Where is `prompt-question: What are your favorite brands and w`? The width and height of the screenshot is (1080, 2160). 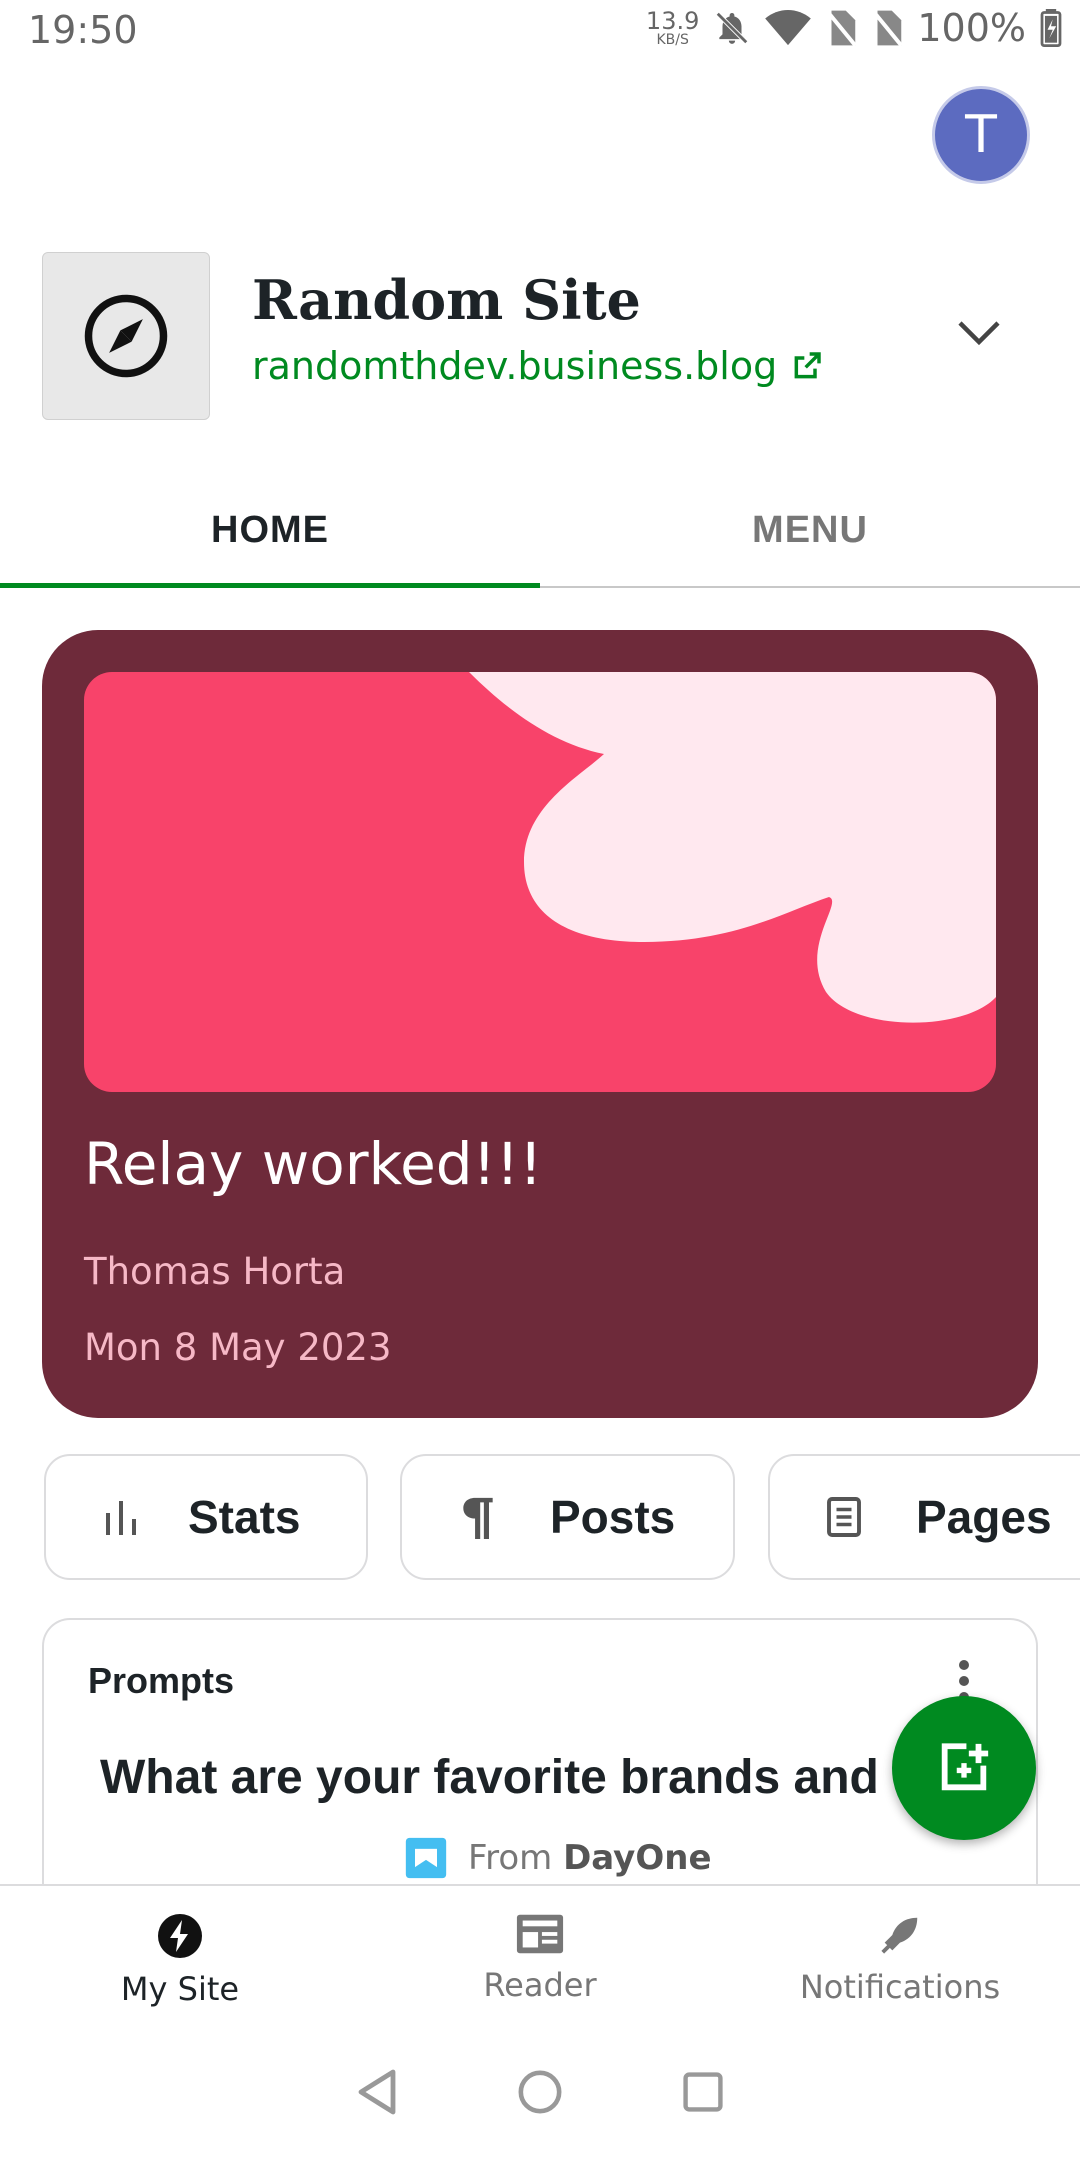 prompt-question: What are your favorite brands and w is located at coordinates (515, 1777).